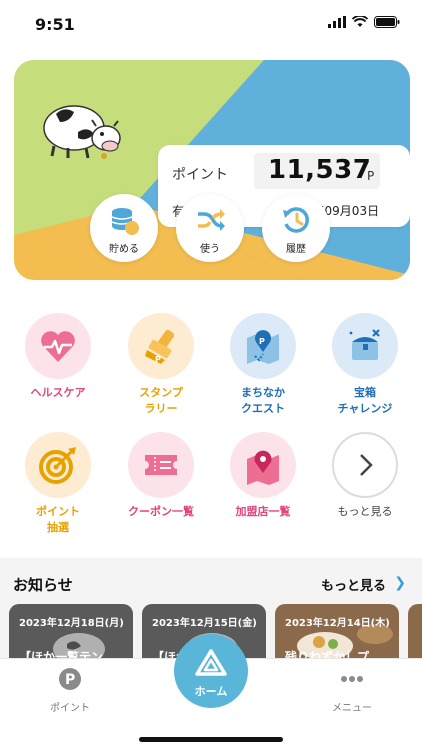 The height and width of the screenshot is (750, 422). What do you see at coordinates (263, 401) in the screenshot?
I see `feature-town-quest-label: まちなか クエスト` at bounding box center [263, 401].